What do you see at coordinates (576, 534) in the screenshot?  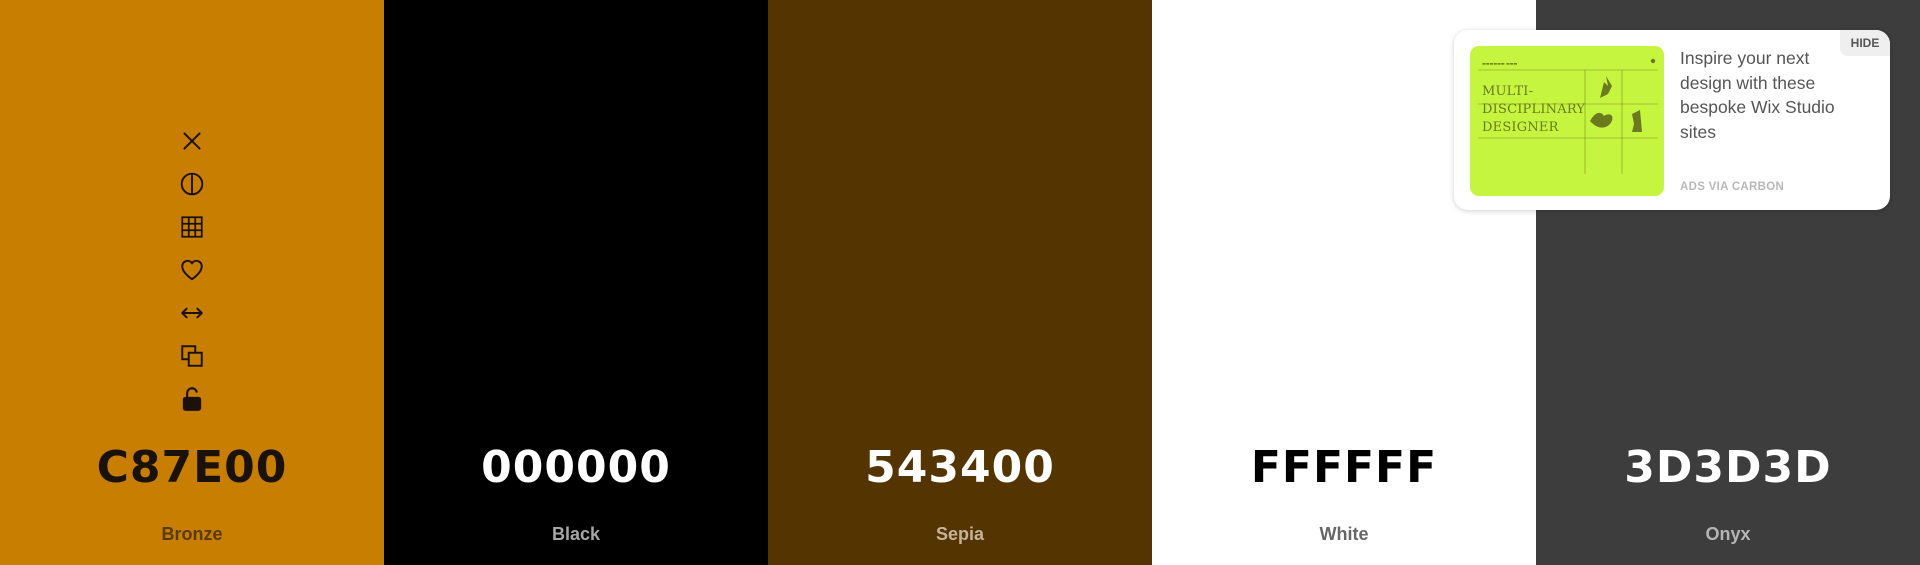 I see `color-name: Black` at bounding box center [576, 534].